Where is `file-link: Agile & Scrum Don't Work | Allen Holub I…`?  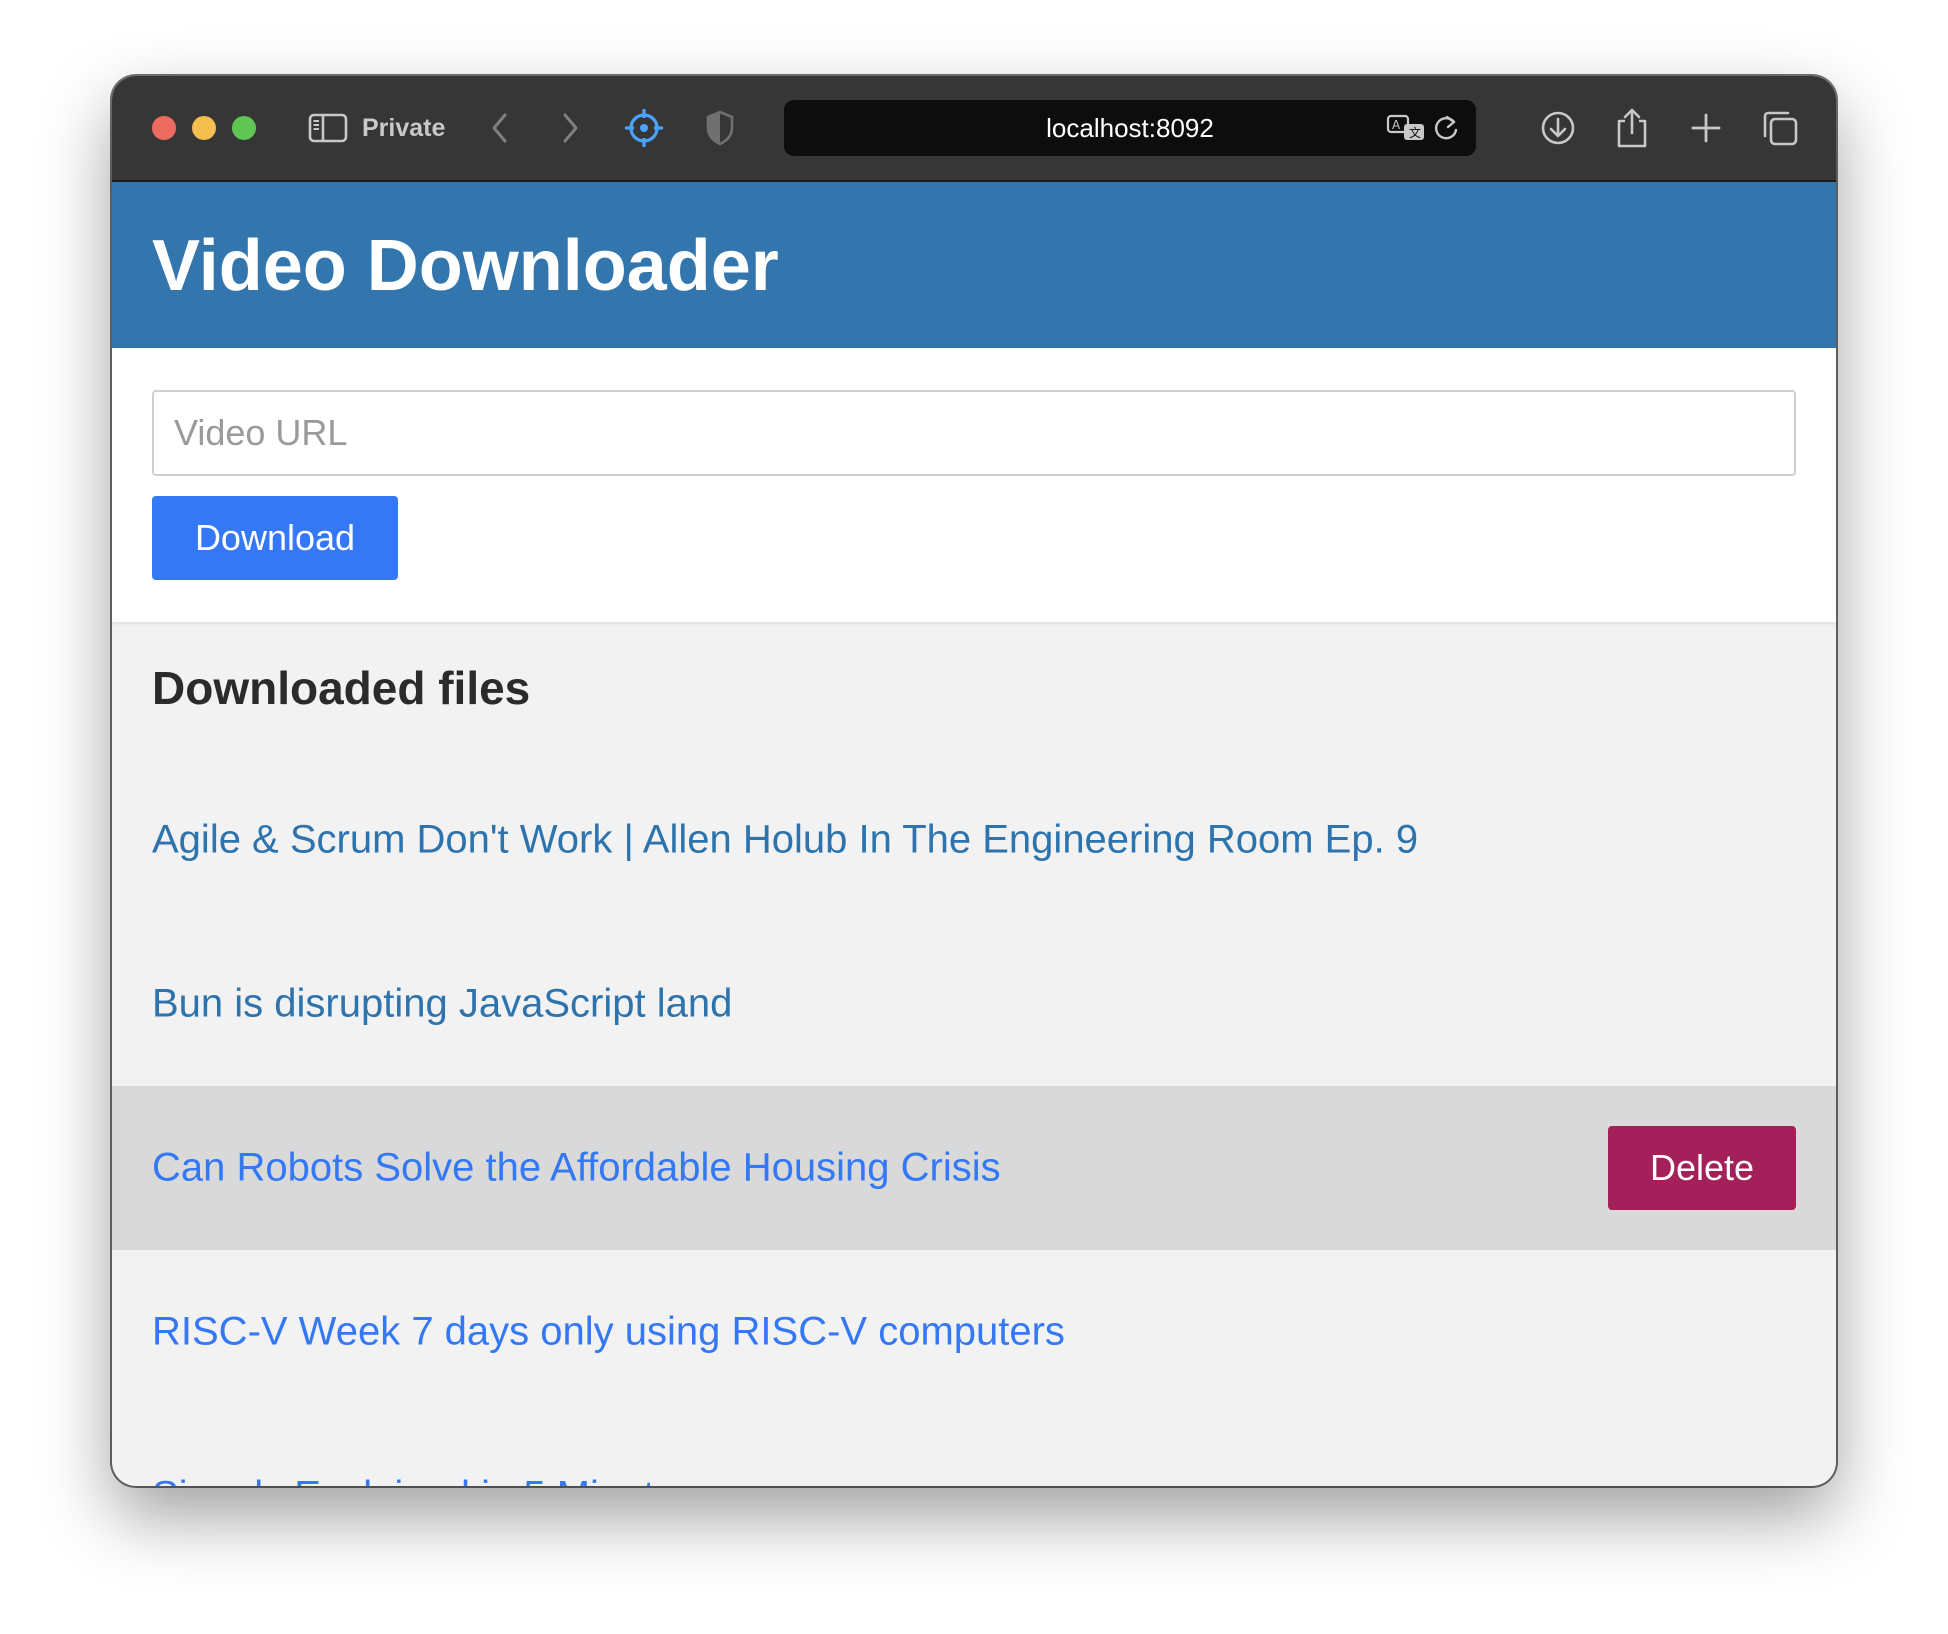
file-link: Agile & Scrum Don't Work | Allen Holub I… is located at coordinates (785, 840).